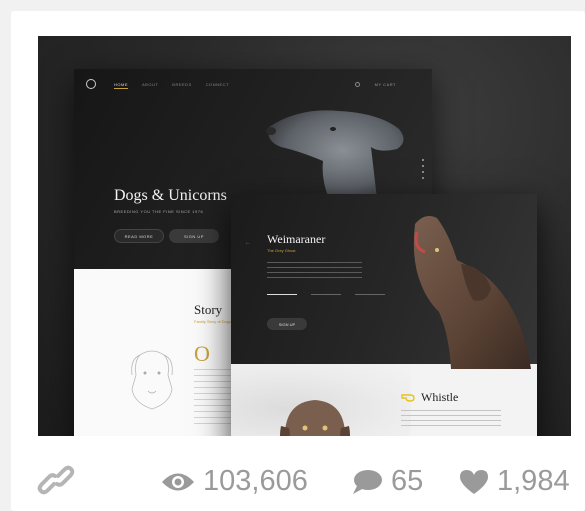  I want to click on breed-description, so click(314, 272).